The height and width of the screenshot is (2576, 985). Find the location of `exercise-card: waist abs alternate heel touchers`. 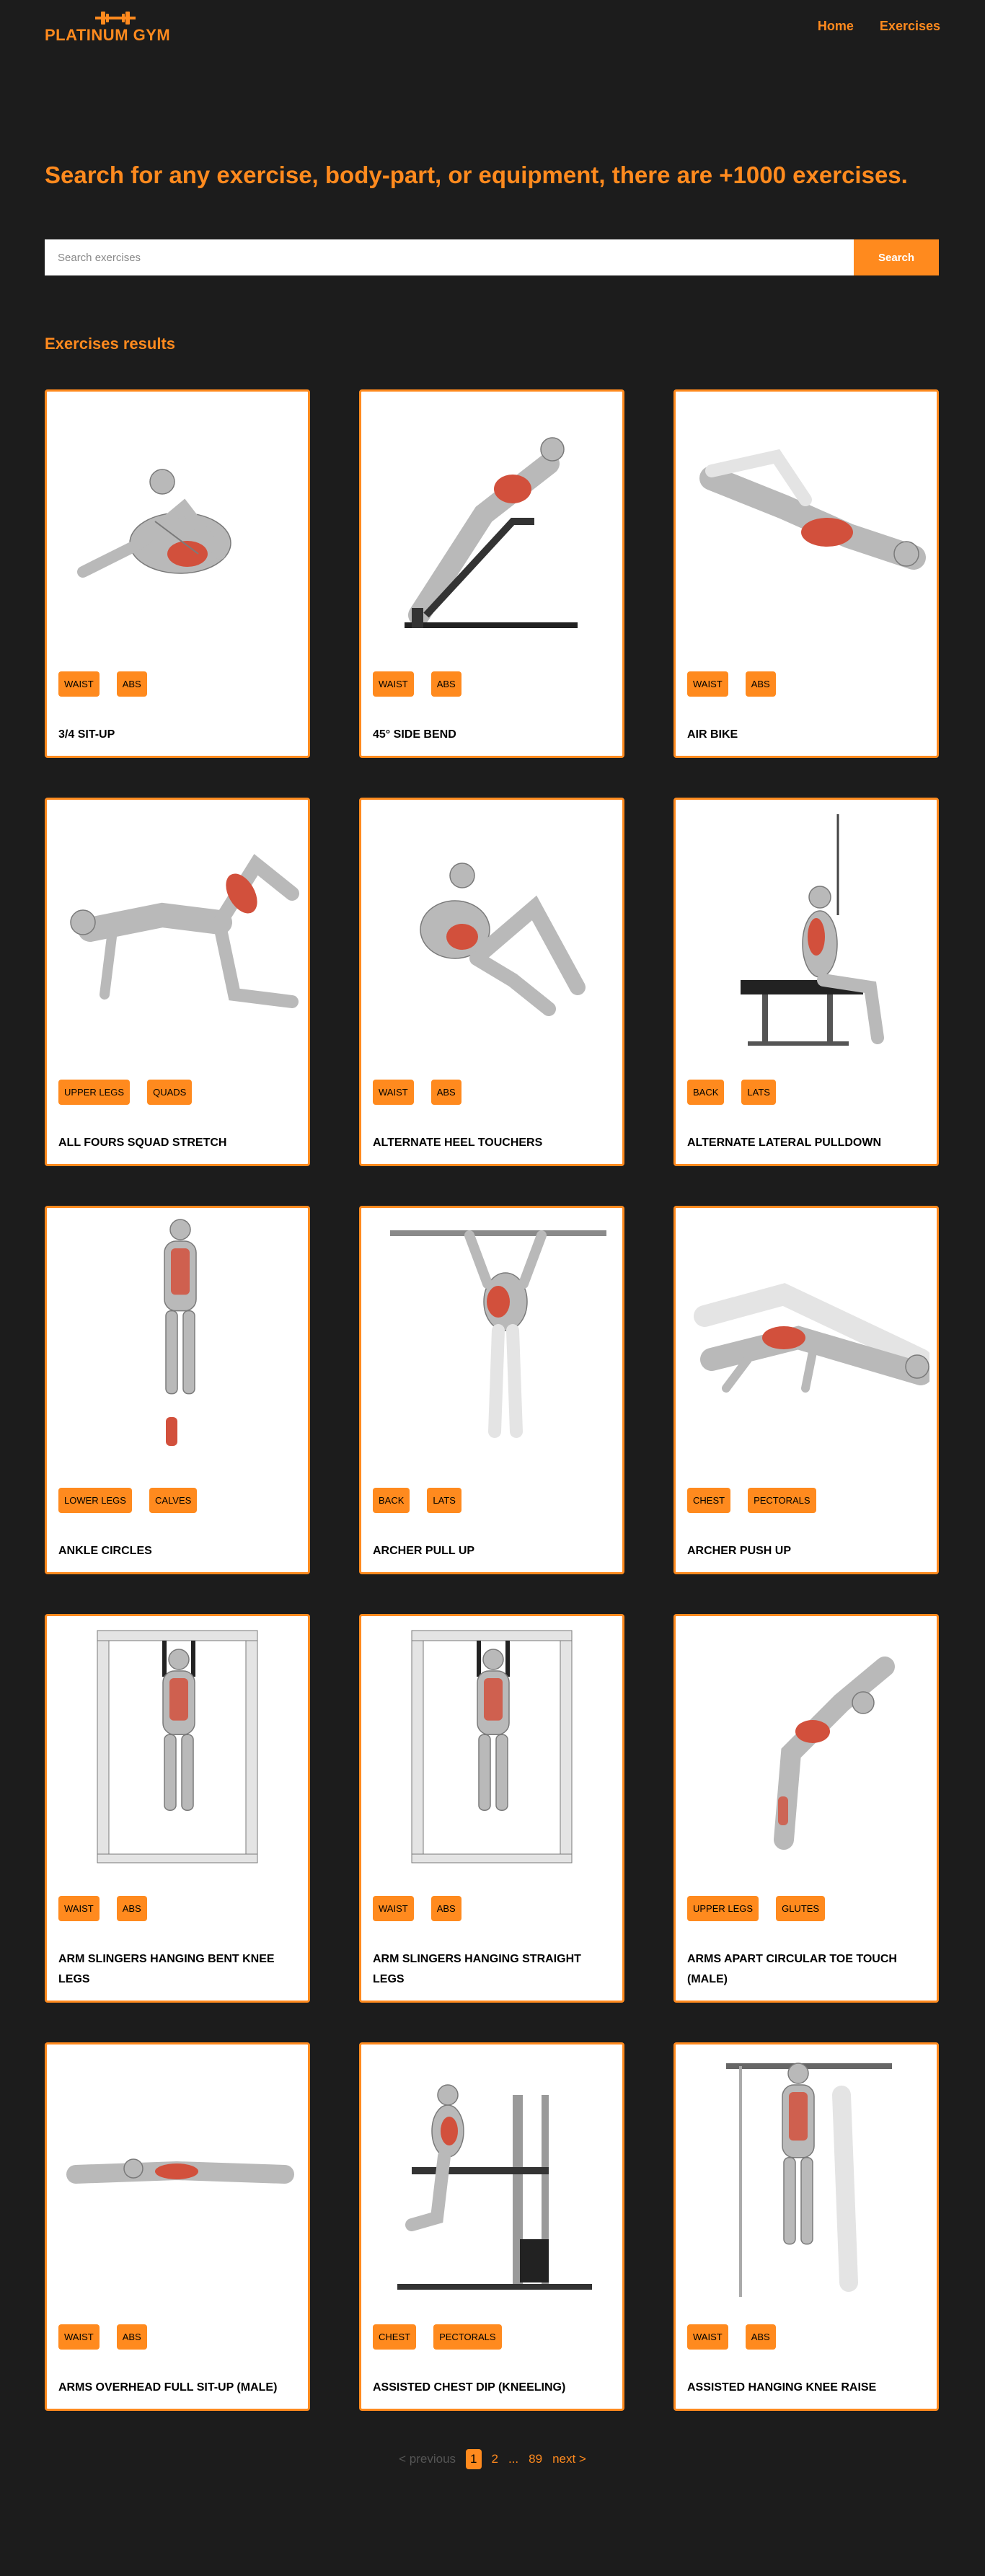

exercise-card: waist abs alternate heel touchers is located at coordinates (491, 982).